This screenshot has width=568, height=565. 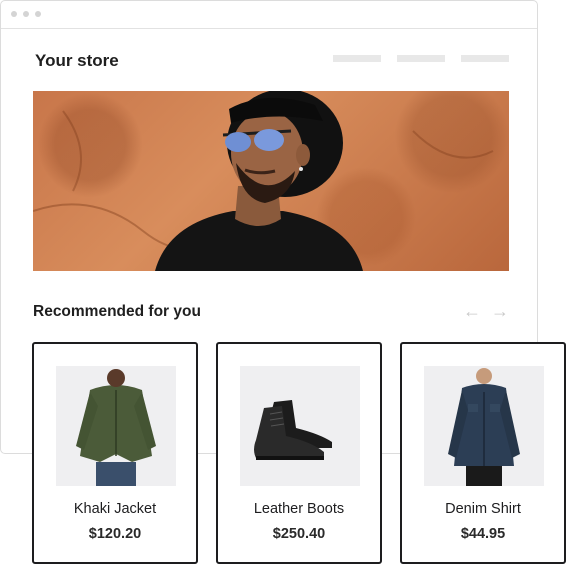 I want to click on product-name: Leather Boots, so click(x=299, y=509).